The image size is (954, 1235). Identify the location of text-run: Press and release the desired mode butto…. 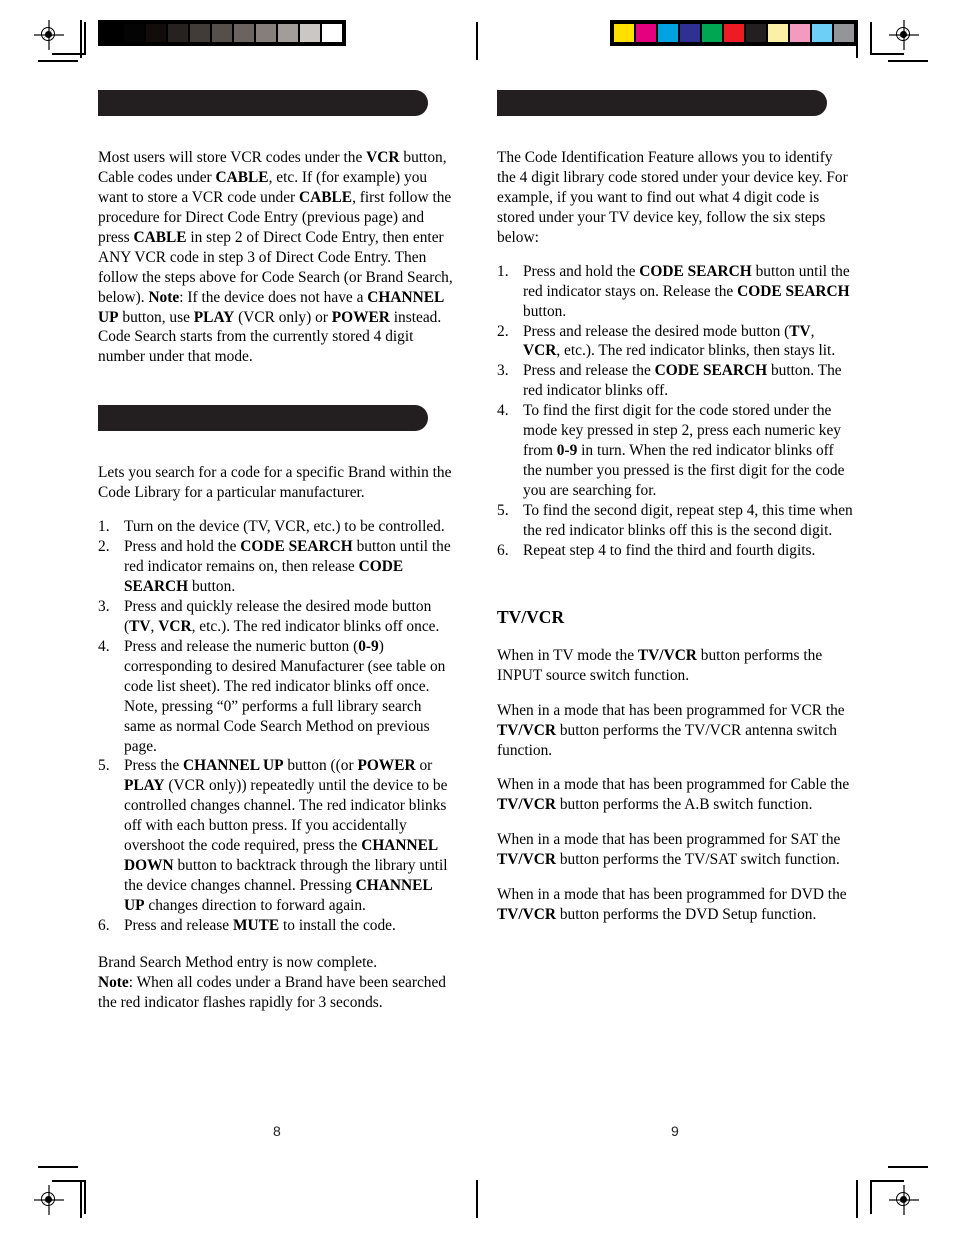
(656, 331).